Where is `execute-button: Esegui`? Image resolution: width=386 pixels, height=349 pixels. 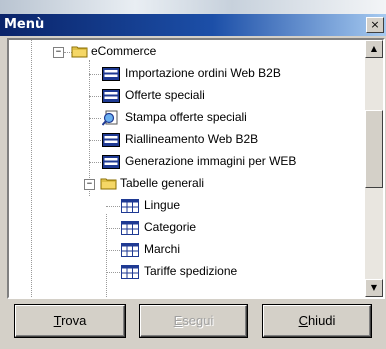
execute-button: Esegui is located at coordinates (193, 321).